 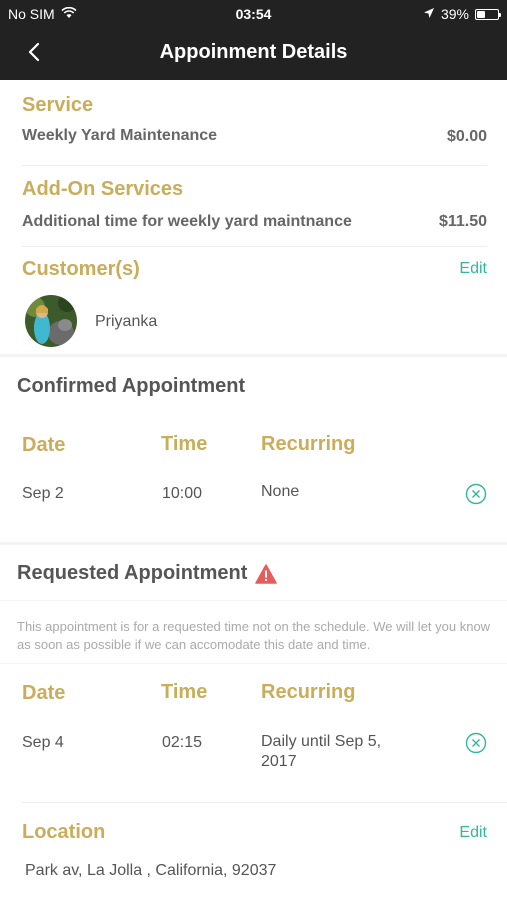 I want to click on customers-edit-link: Edit, so click(x=473, y=269).